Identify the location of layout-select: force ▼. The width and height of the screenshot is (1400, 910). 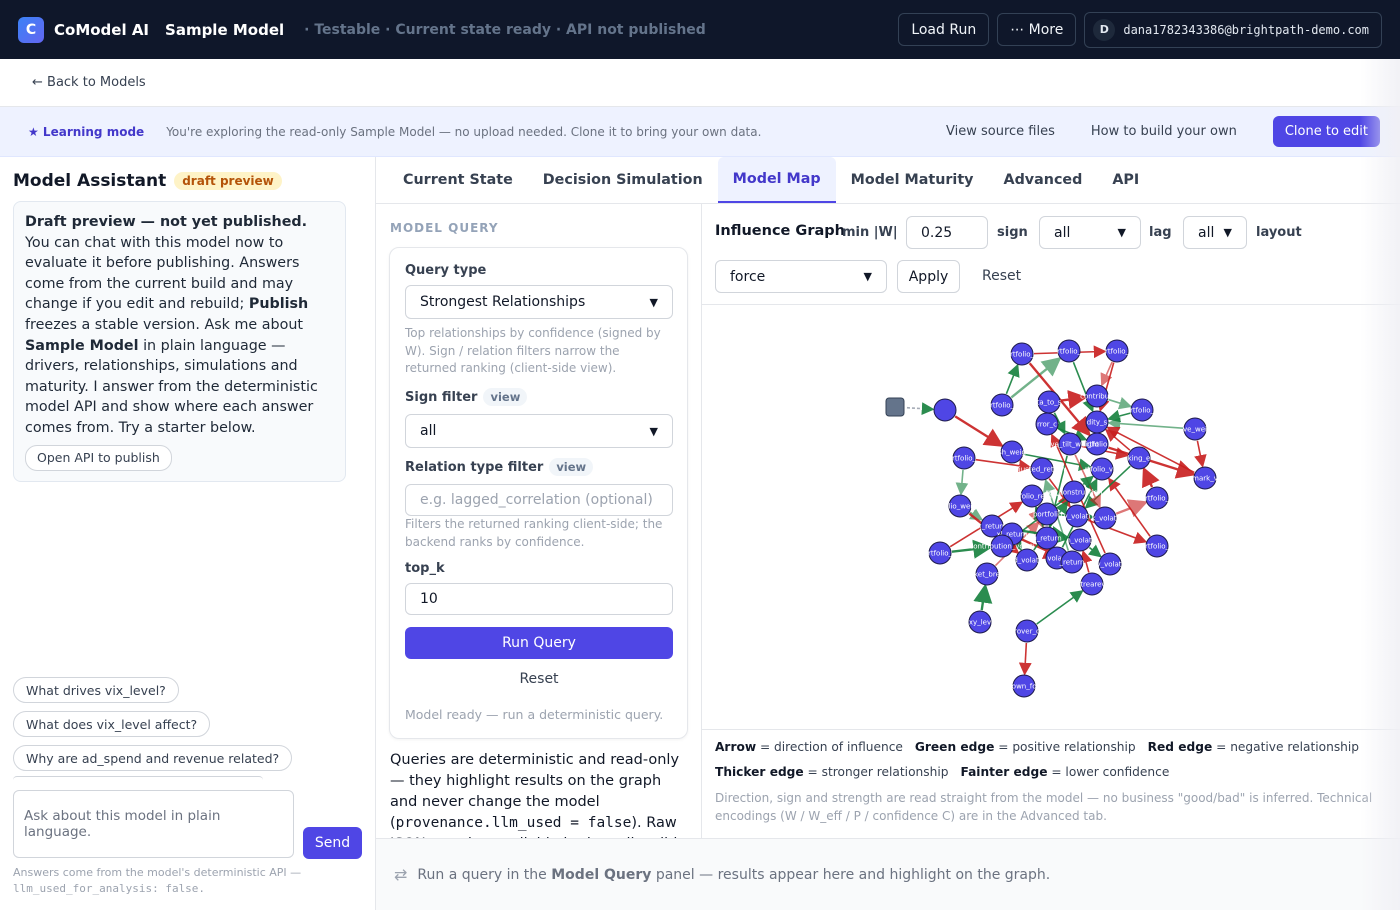
(801, 276).